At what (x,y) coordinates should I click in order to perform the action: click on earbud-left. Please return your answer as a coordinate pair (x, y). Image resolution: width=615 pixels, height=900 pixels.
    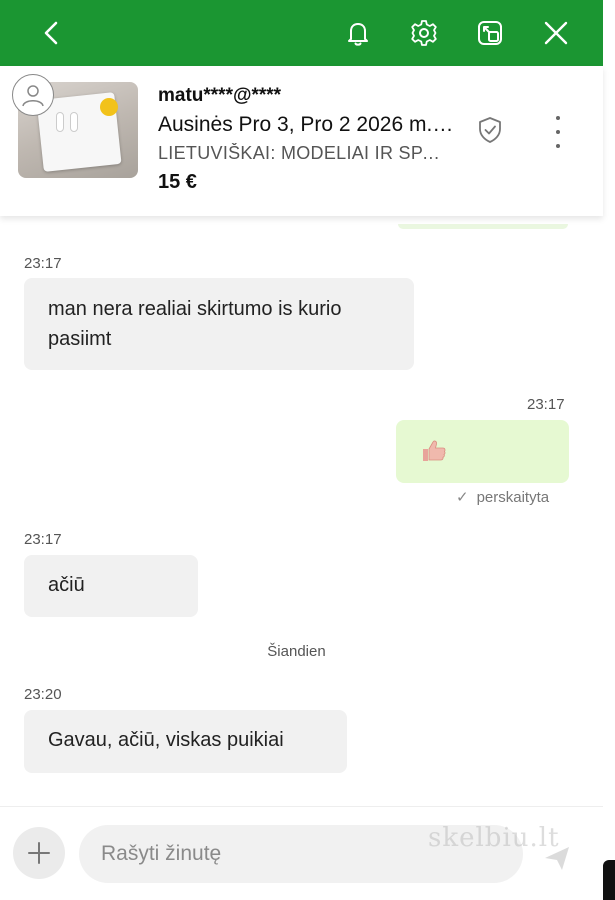
    Looking at the image, I should click on (60, 122).